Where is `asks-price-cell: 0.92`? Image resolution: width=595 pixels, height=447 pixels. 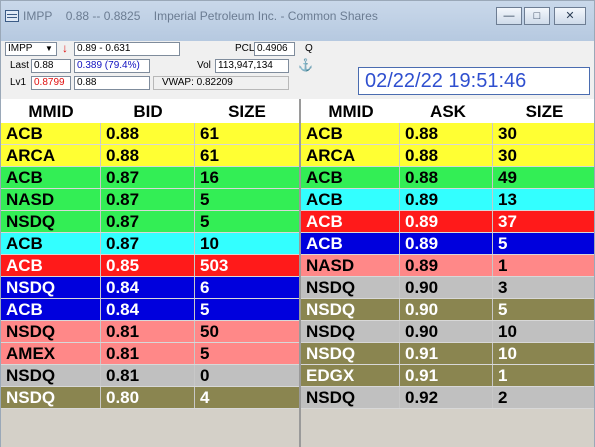 asks-price-cell: 0.92 is located at coordinates (447, 397).